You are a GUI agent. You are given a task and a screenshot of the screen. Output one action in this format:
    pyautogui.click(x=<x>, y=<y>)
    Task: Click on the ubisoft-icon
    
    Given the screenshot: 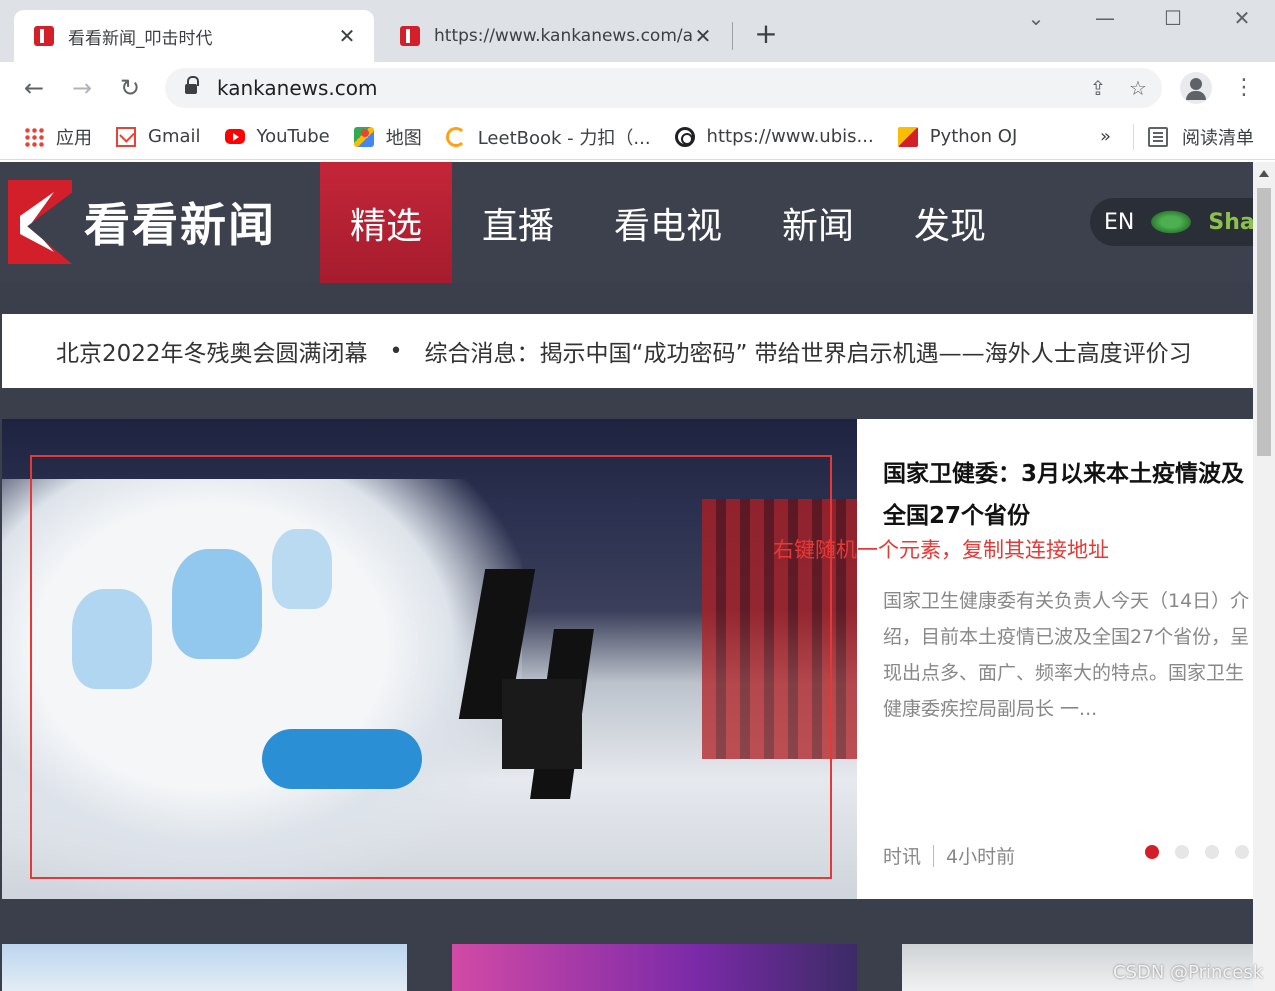 What is the action you would take?
    pyautogui.click(x=684, y=136)
    